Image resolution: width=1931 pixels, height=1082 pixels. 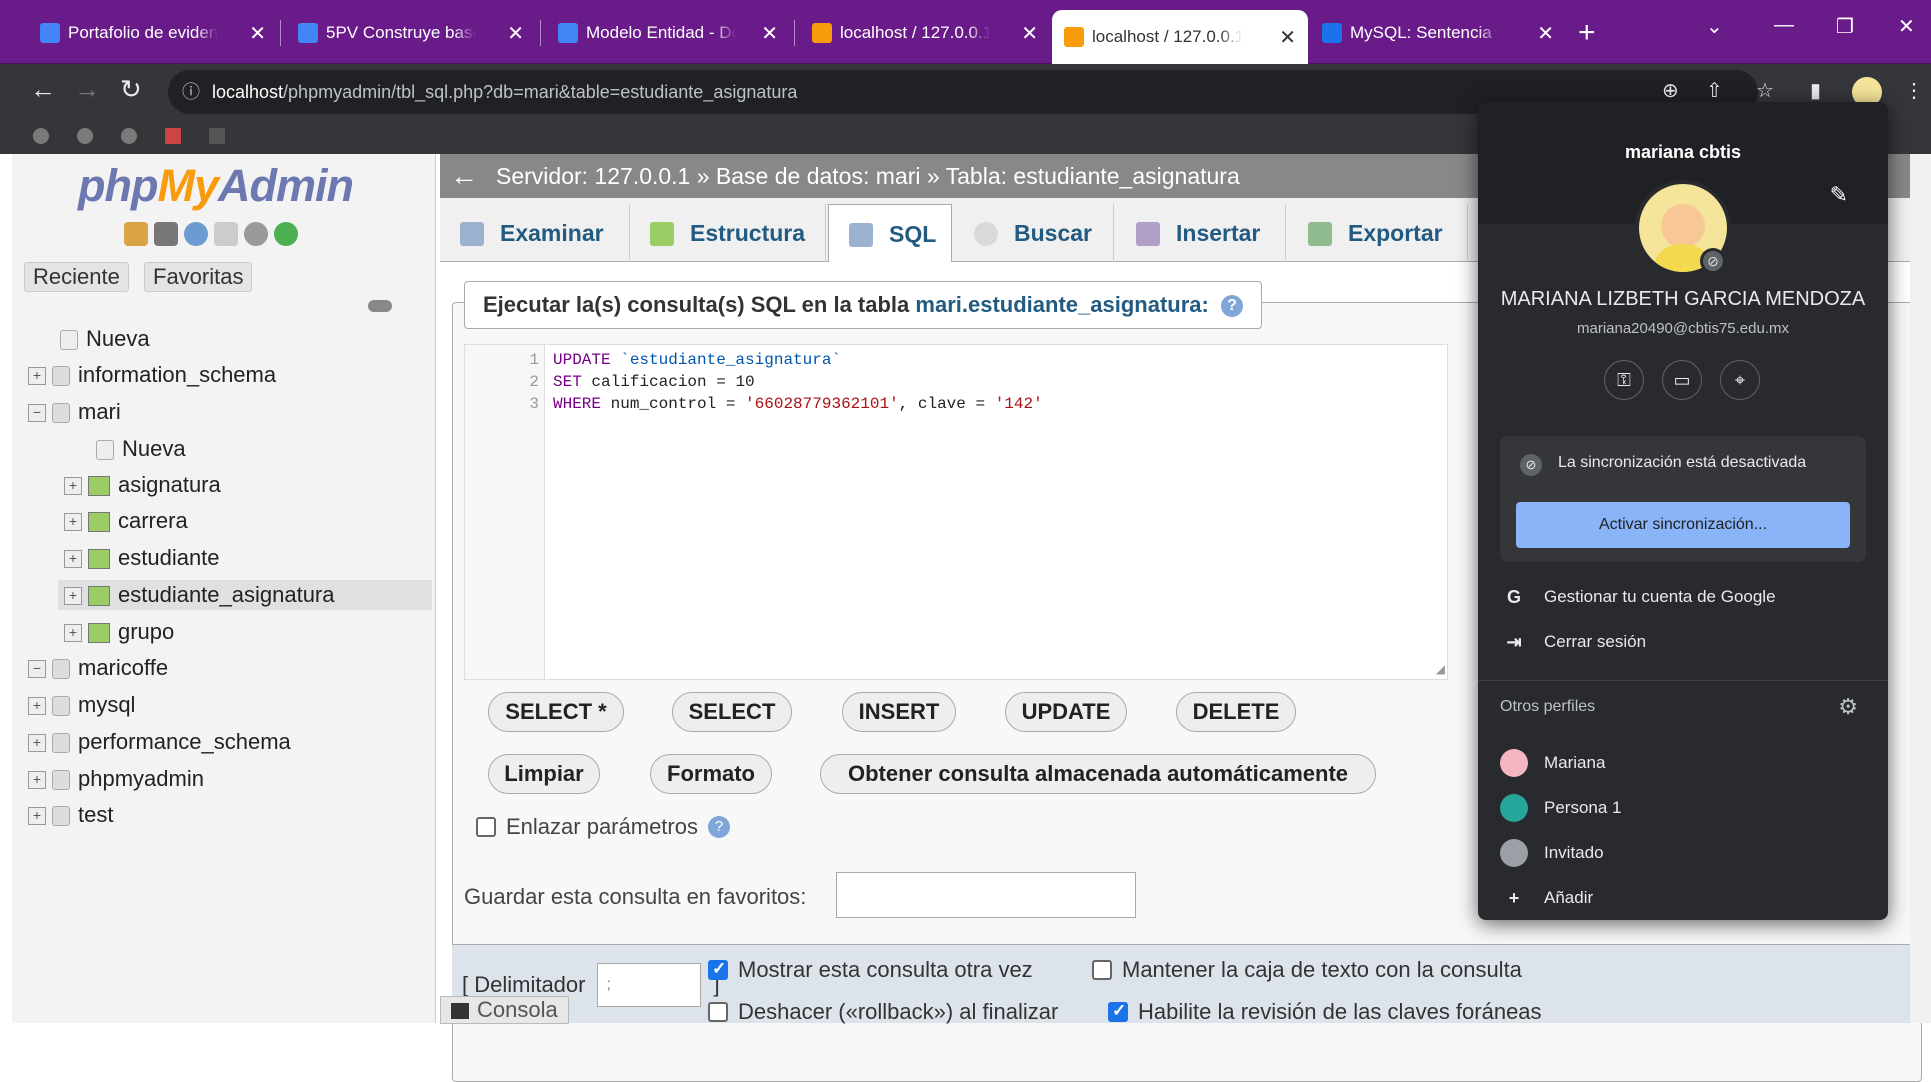 What do you see at coordinates (116, 779) in the screenshot?
I see `tree-item-db: + phpmyadmin` at bounding box center [116, 779].